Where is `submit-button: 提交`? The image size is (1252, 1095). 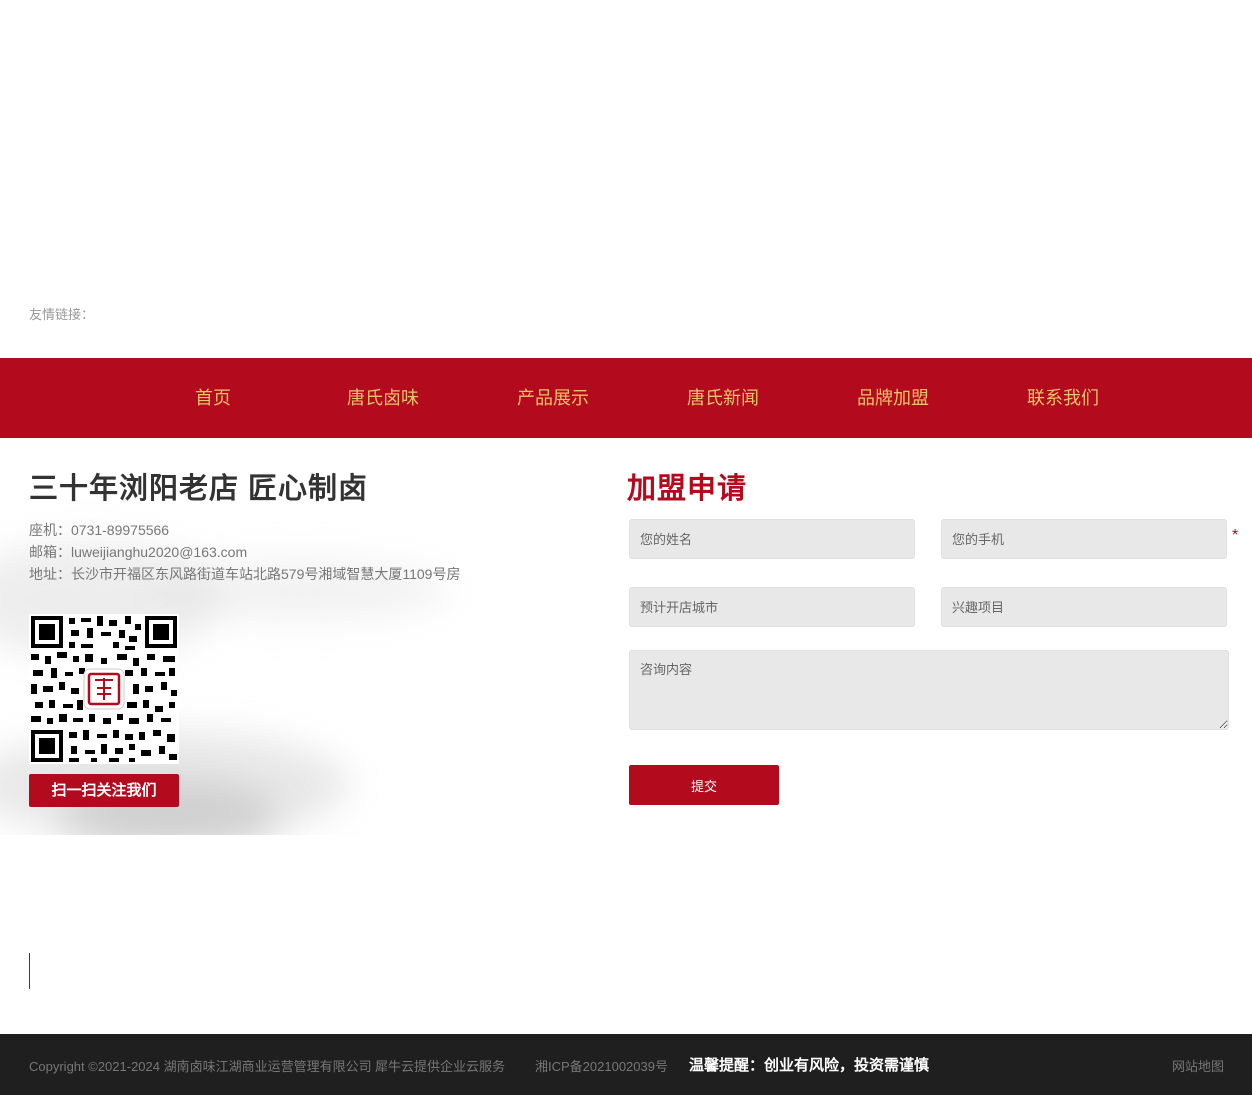 submit-button: 提交 is located at coordinates (704, 785).